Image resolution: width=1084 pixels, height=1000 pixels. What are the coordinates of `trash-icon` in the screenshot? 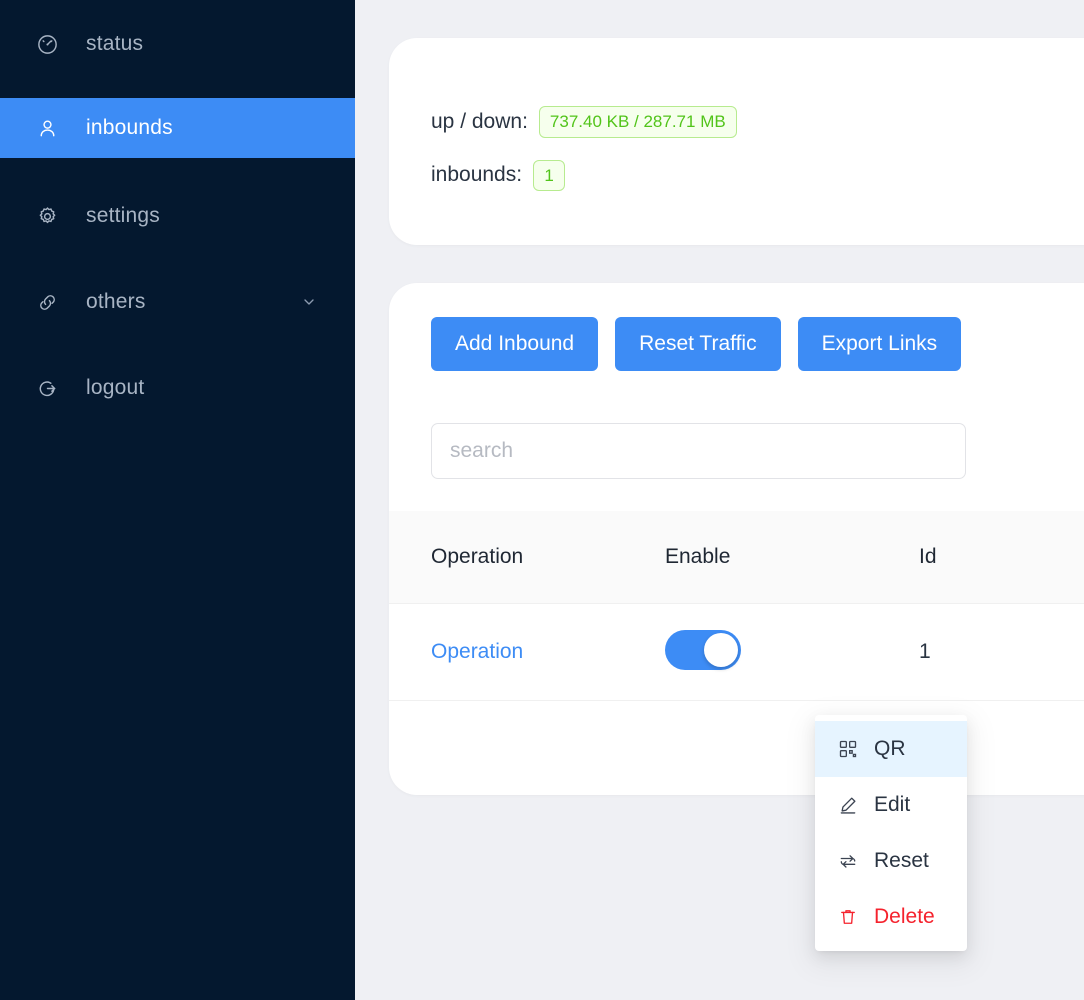 It's located at (848, 917).